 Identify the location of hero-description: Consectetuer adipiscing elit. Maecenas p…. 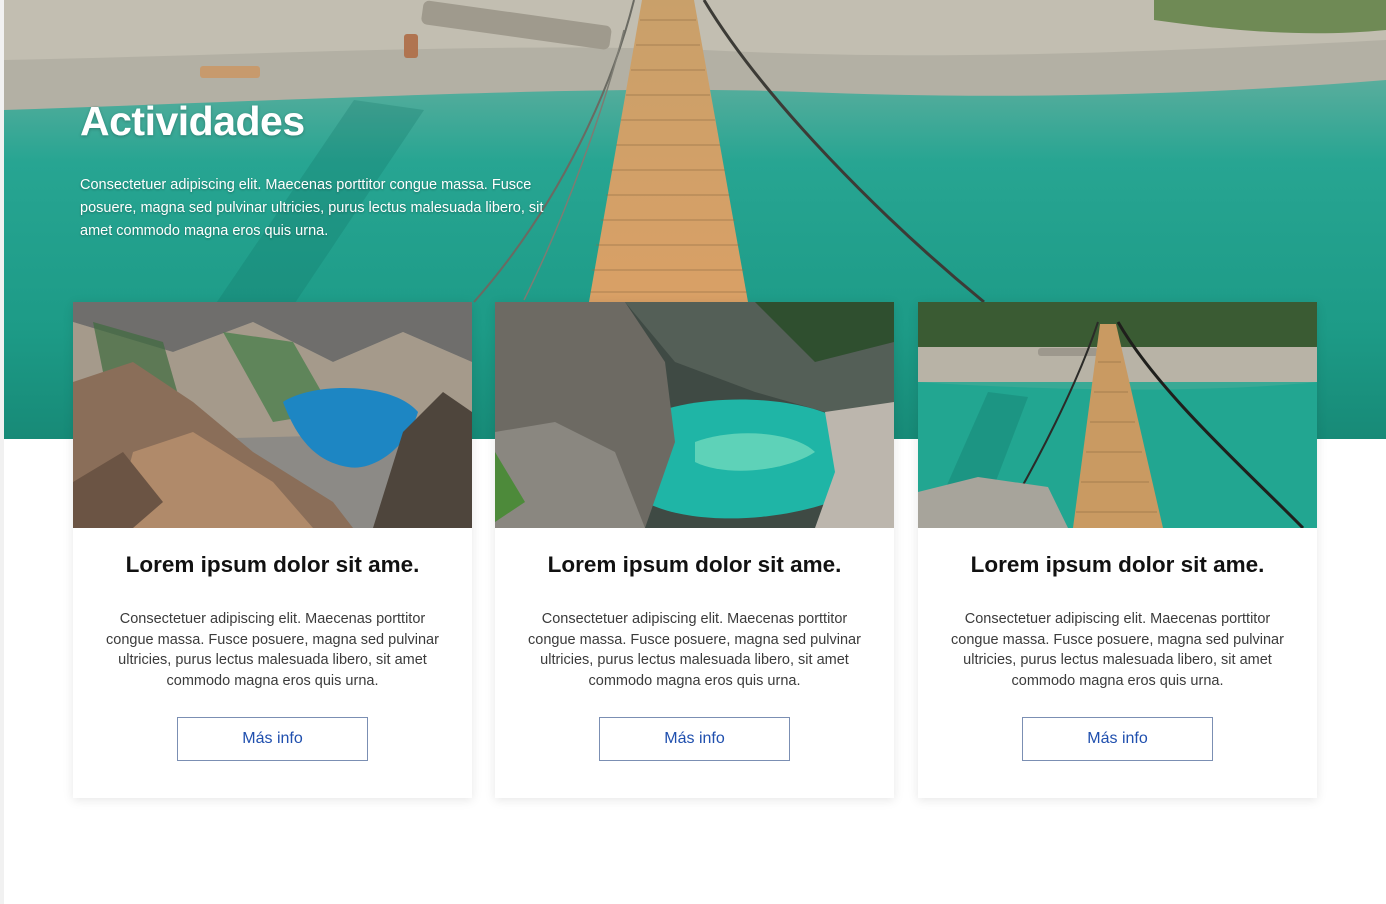
(312, 208).